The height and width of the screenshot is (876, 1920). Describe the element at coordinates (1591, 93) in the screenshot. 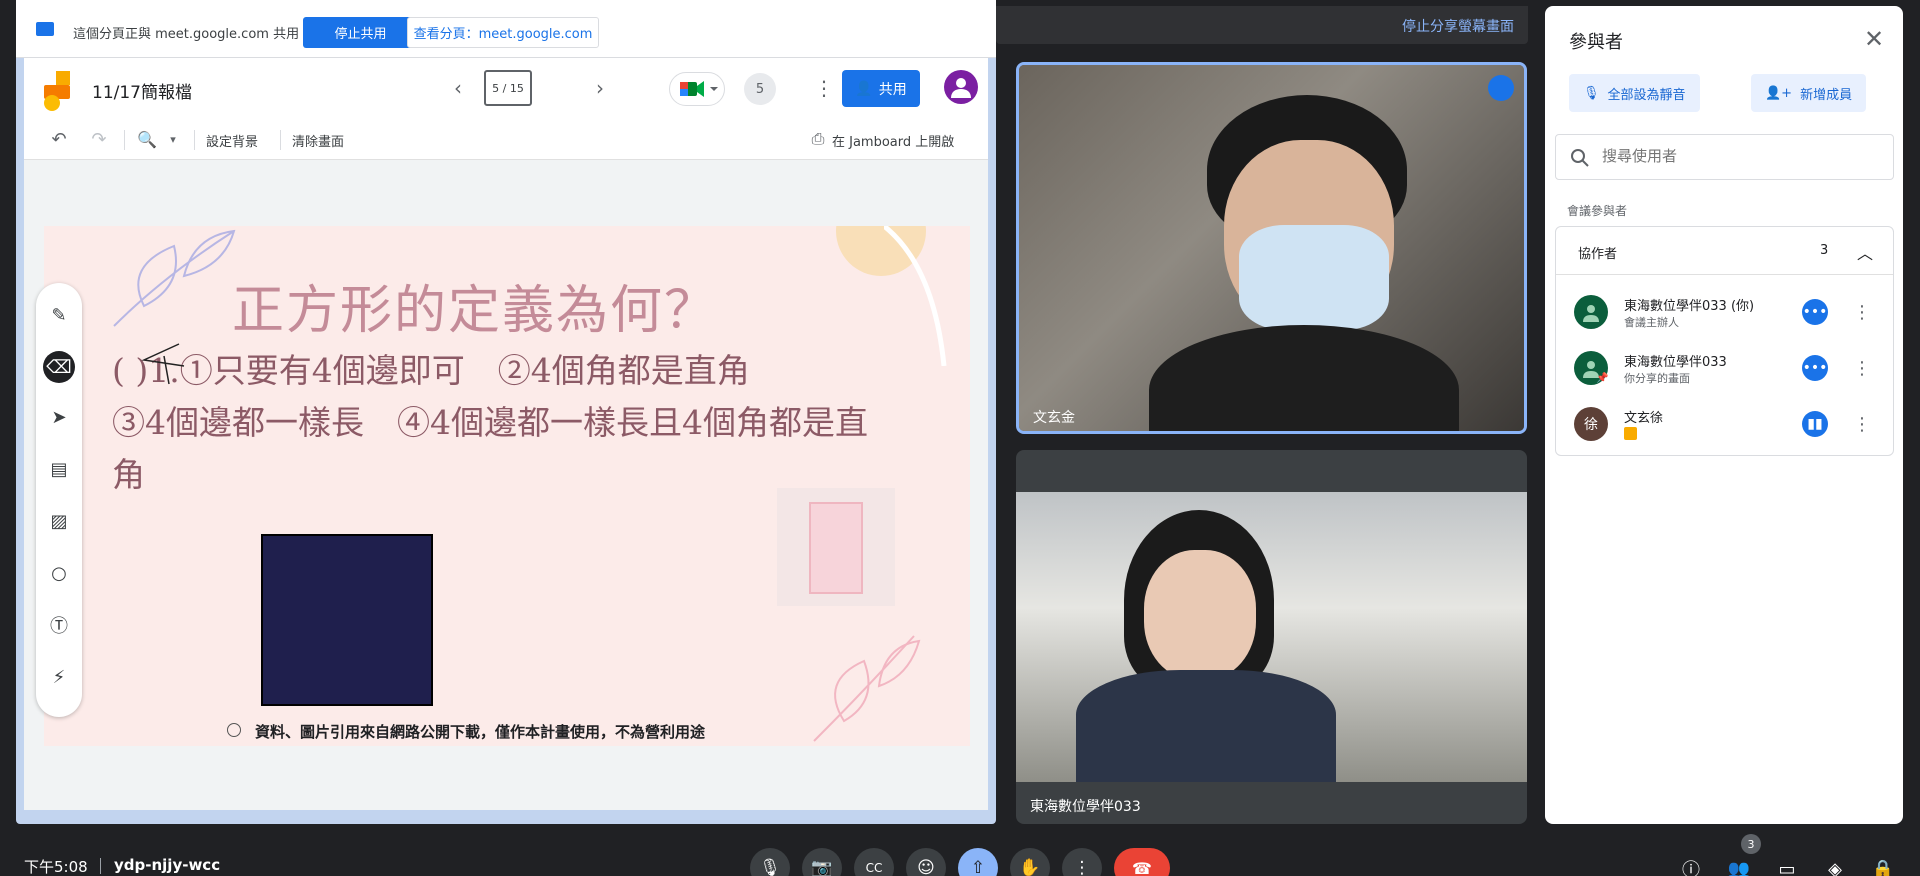

I see `mic-off-icon: 🎙` at that location.